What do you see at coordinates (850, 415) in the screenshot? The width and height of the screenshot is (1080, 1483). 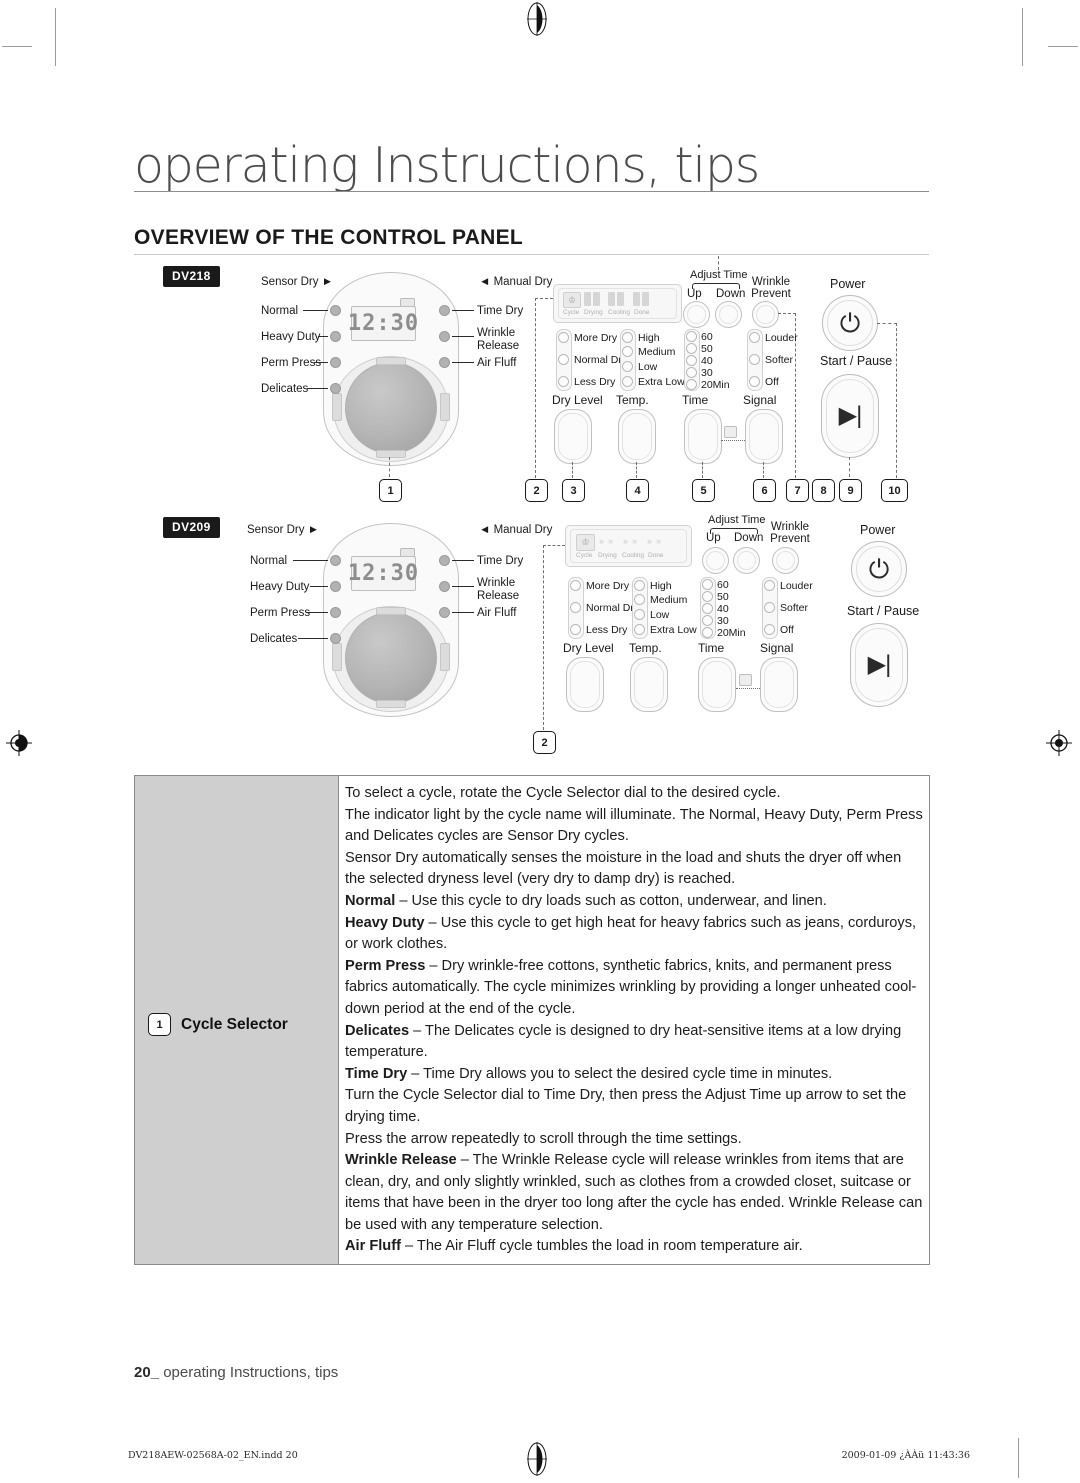 I see `play-pause-icon-dv218: ▶|` at bounding box center [850, 415].